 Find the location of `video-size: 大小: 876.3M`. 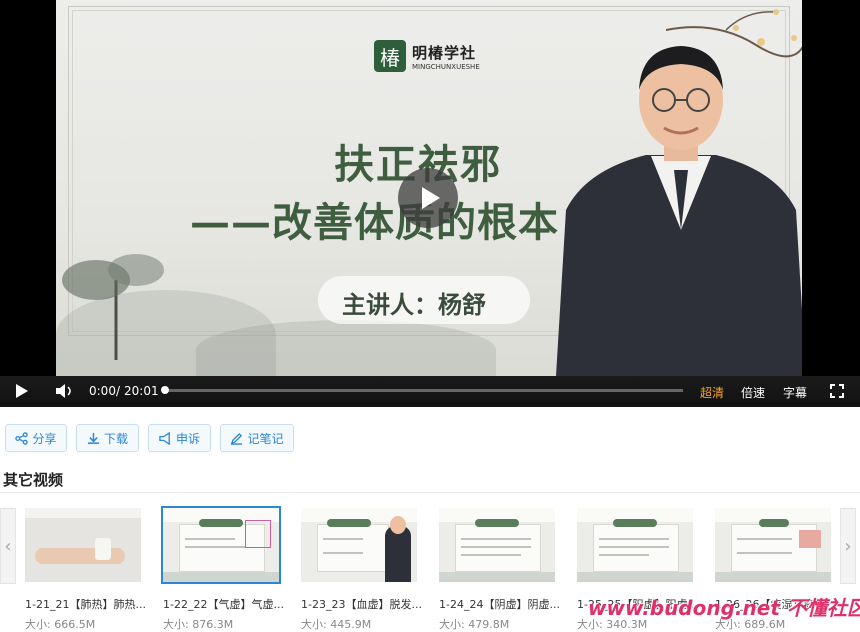

video-size: 大小: 876.3M is located at coordinates (198, 624).